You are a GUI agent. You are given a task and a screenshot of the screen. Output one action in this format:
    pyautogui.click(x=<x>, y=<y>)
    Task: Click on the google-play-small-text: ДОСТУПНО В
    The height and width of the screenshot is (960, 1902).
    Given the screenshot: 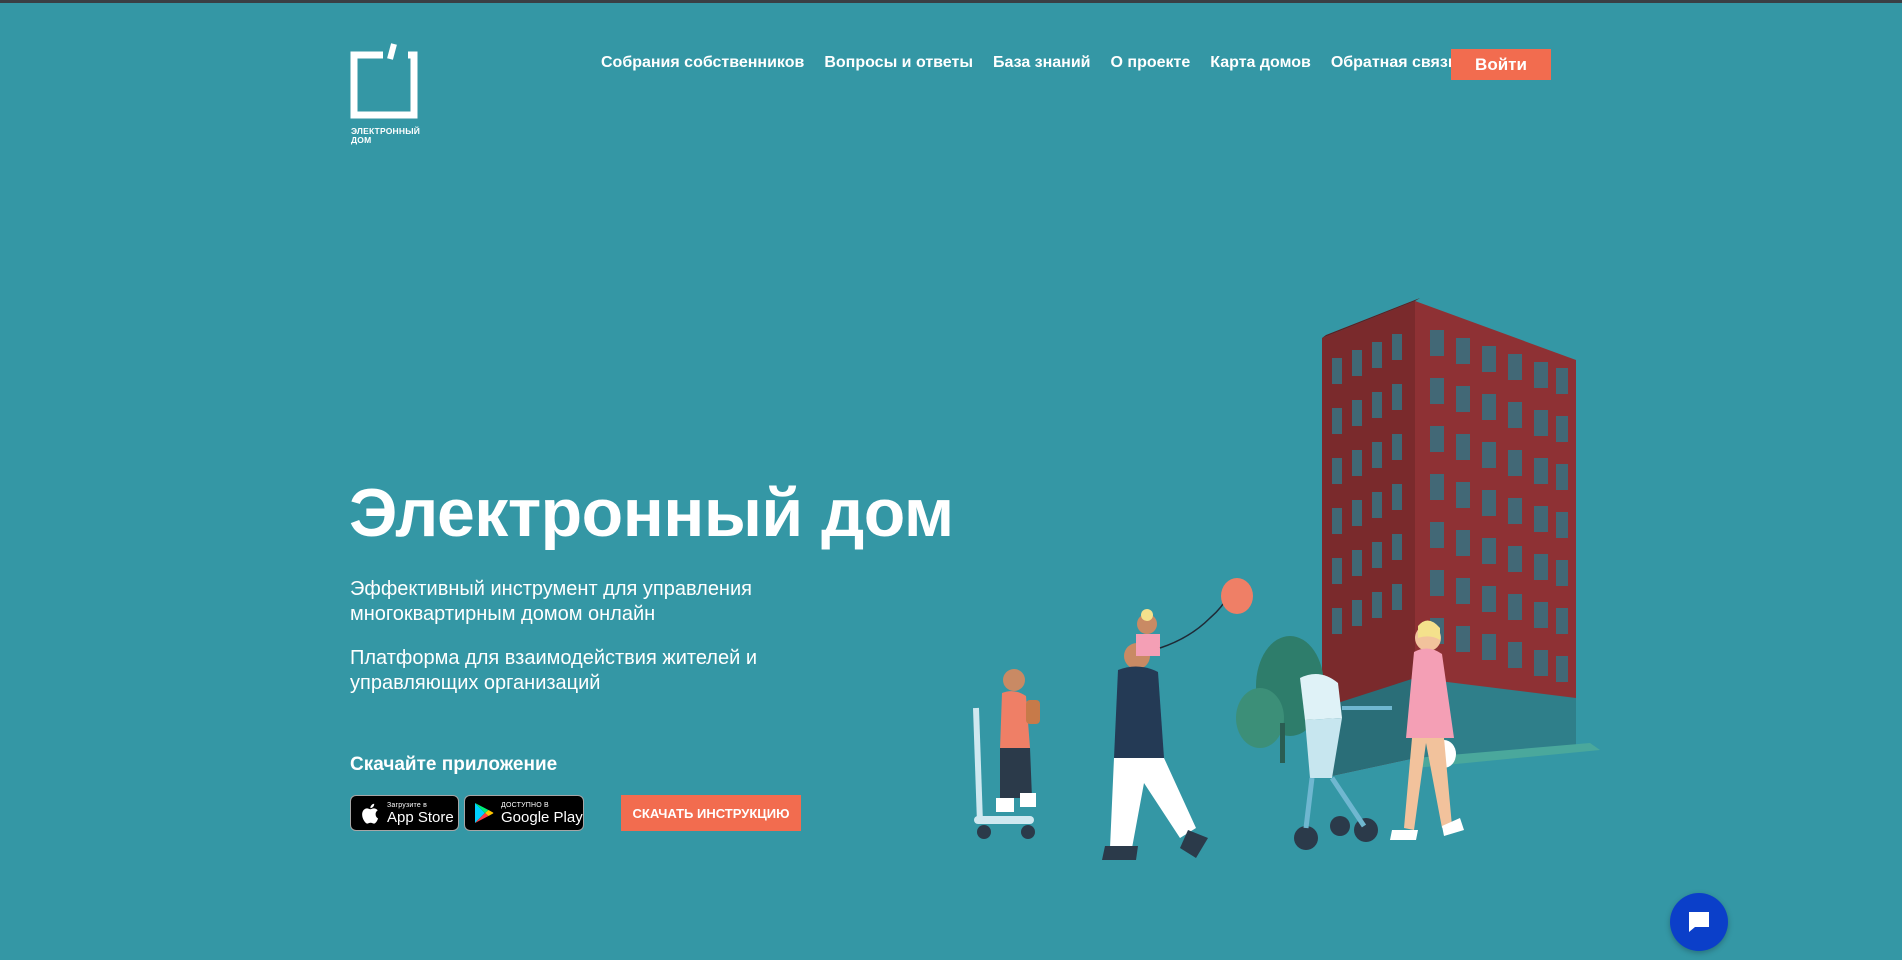 What is the action you would take?
    pyautogui.click(x=525, y=805)
    